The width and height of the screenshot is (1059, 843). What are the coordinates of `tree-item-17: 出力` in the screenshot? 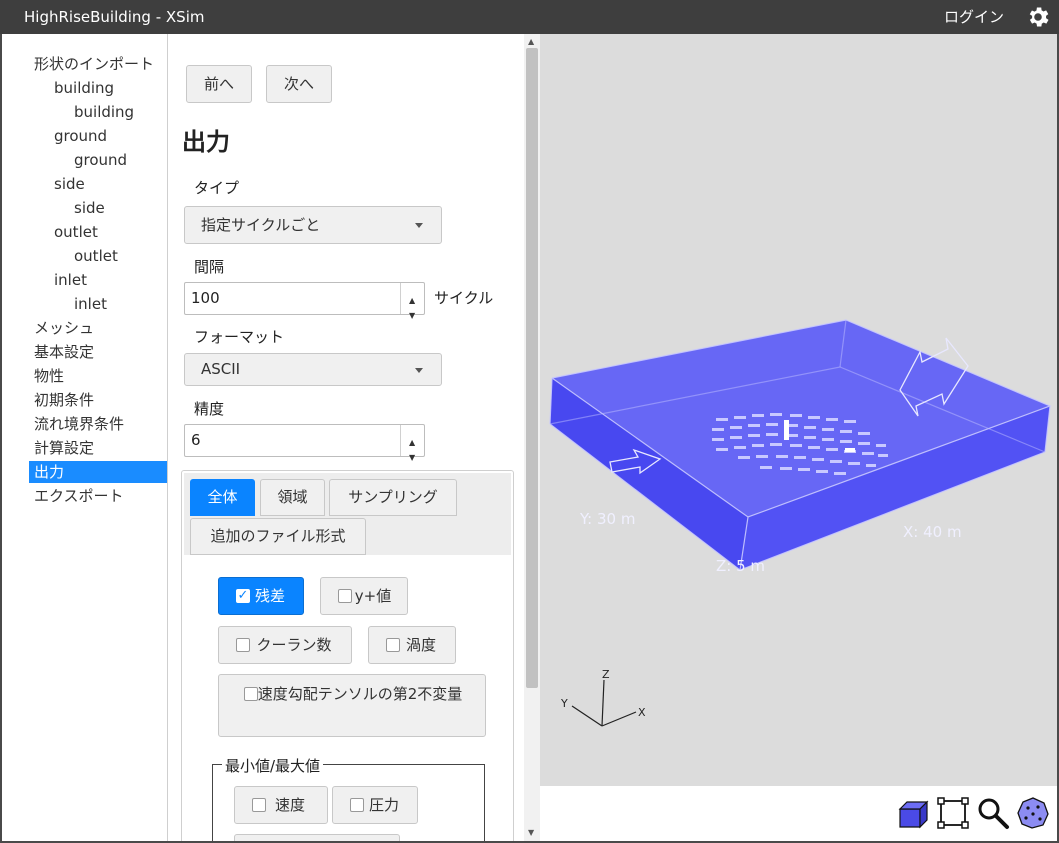 It's located at (98, 472).